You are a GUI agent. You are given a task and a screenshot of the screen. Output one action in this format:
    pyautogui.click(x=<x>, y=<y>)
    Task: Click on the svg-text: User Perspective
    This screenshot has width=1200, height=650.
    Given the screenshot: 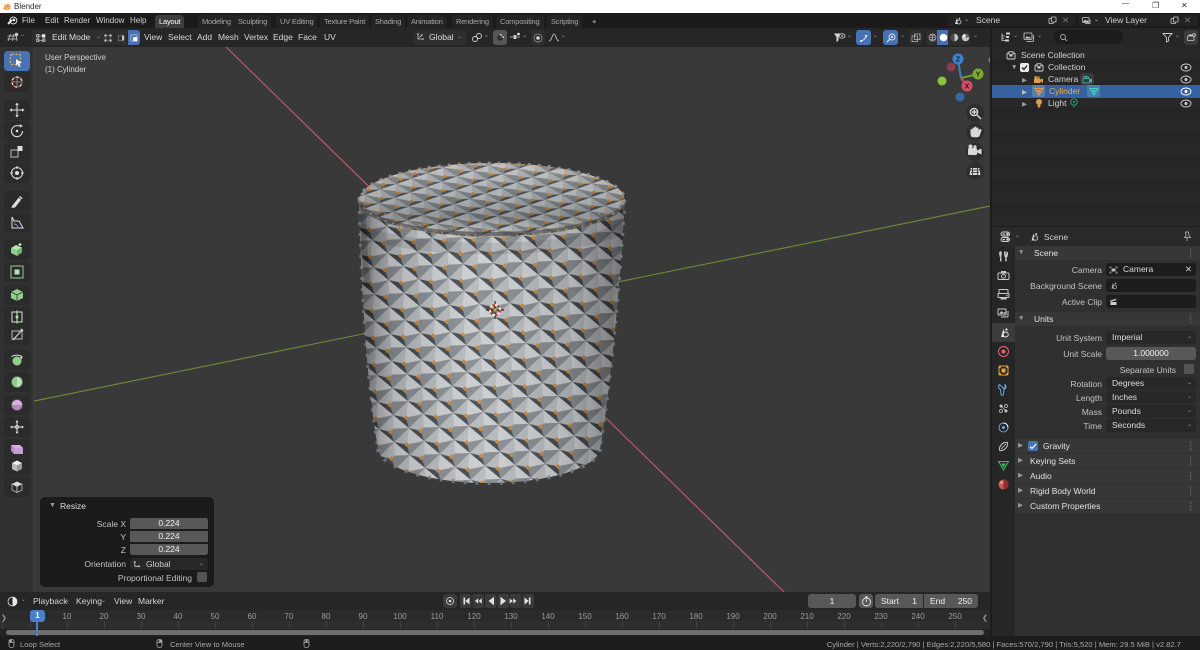 What is the action you would take?
    pyautogui.click(x=75, y=57)
    